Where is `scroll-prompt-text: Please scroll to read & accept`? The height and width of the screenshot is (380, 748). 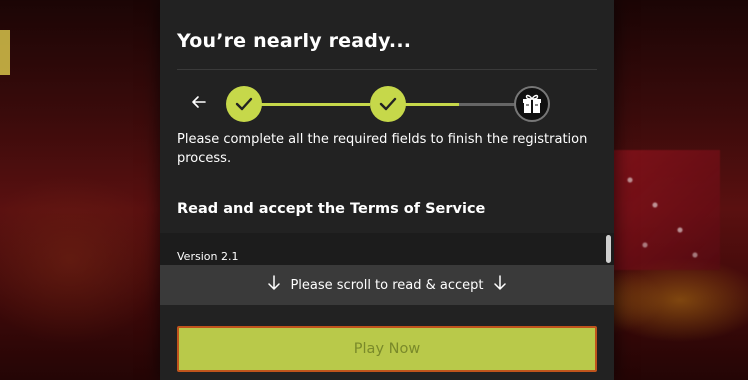 scroll-prompt-text: Please scroll to read & accept is located at coordinates (387, 285).